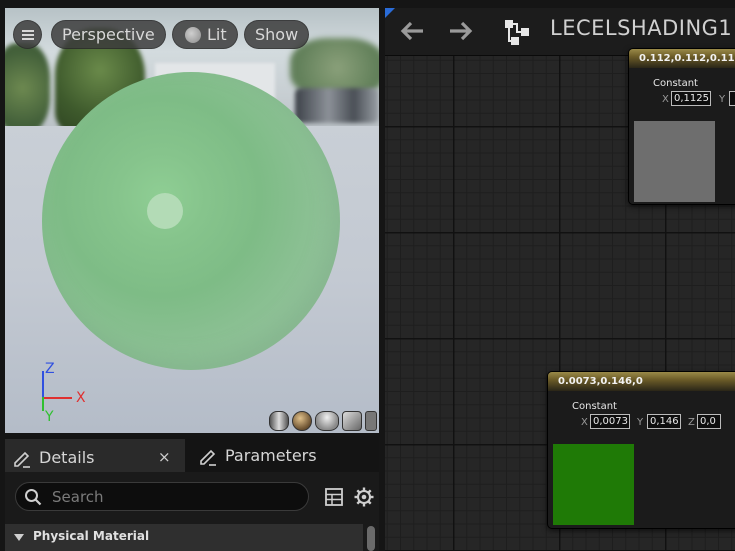 Image resolution: width=735 pixels, height=551 pixels. What do you see at coordinates (43, 404) in the screenshot?
I see `y-axis-line` at bounding box center [43, 404].